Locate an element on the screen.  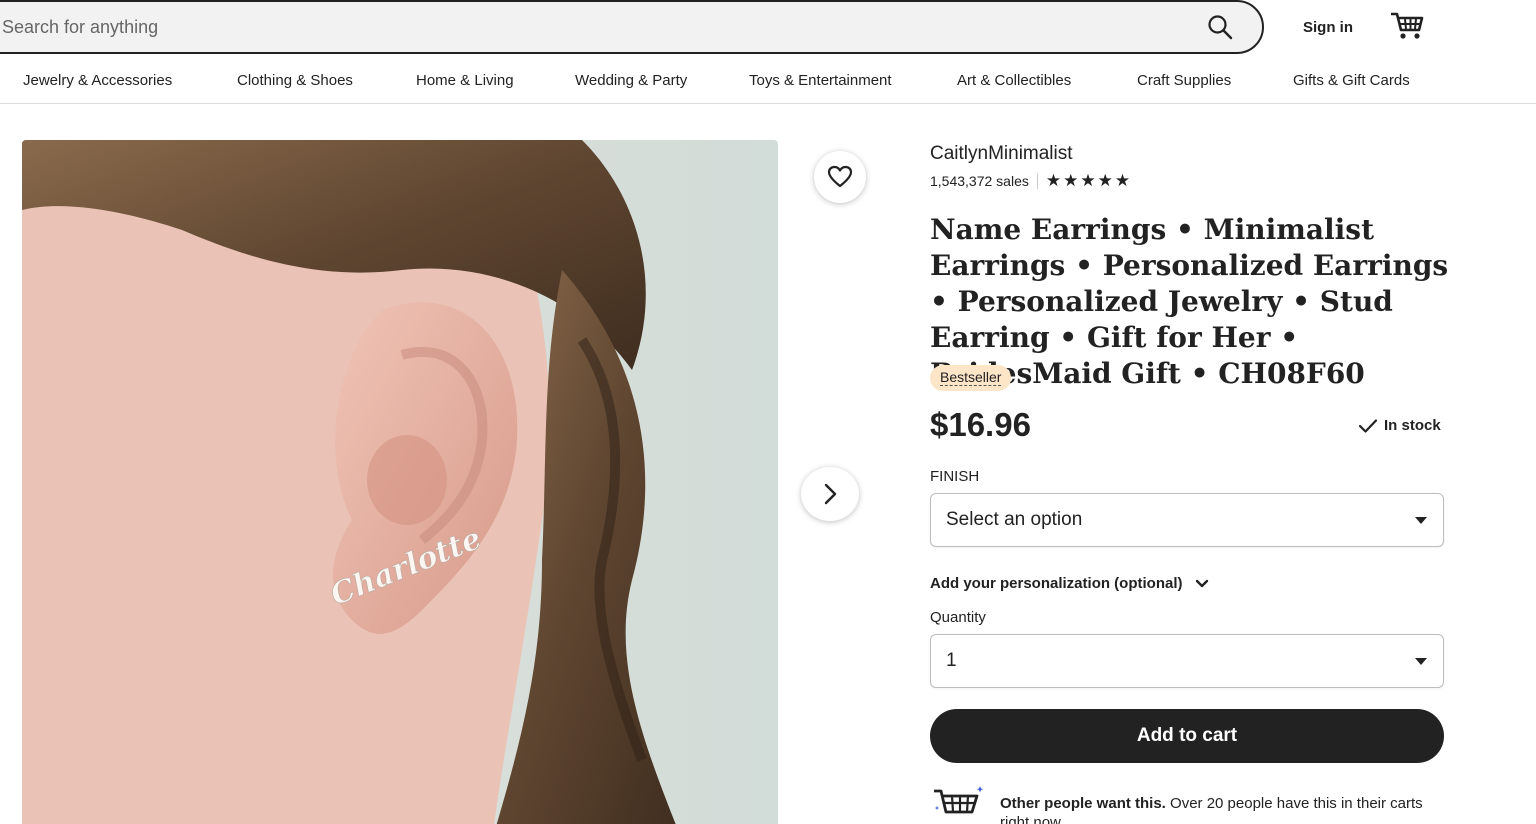
price: $16.96 is located at coordinates (980, 424).